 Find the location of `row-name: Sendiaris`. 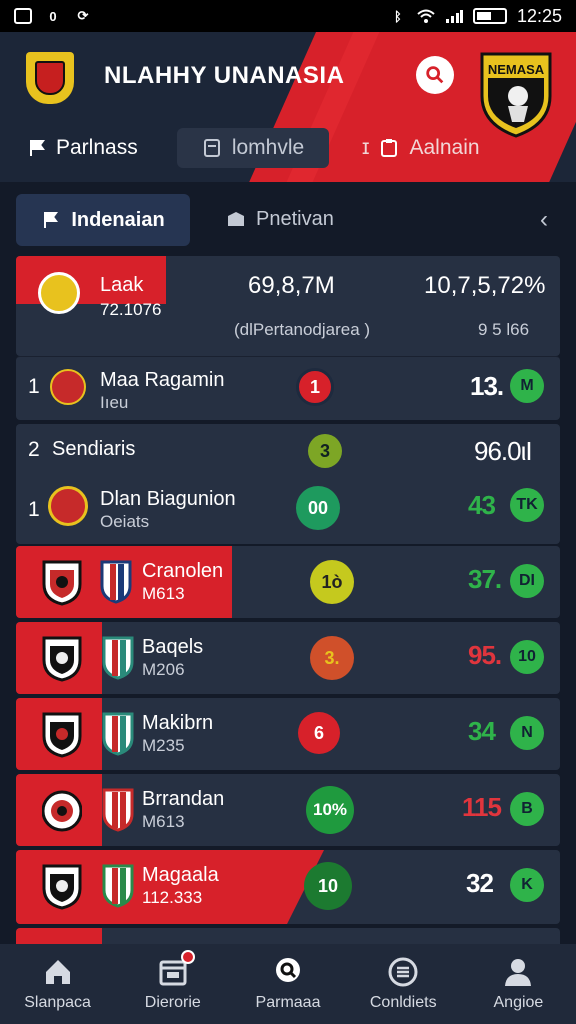

row-name: Sendiaris is located at coordinates (94, 449).